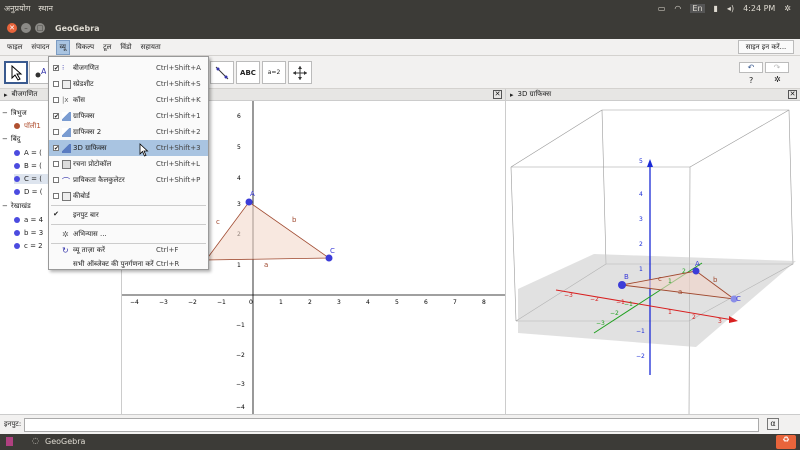 Image resolution: width=800 pixels, height=450 pixels. Describe the element at coordinates (85, 47) in the screenshot. I see `menu-options: विकल्प` at that location.